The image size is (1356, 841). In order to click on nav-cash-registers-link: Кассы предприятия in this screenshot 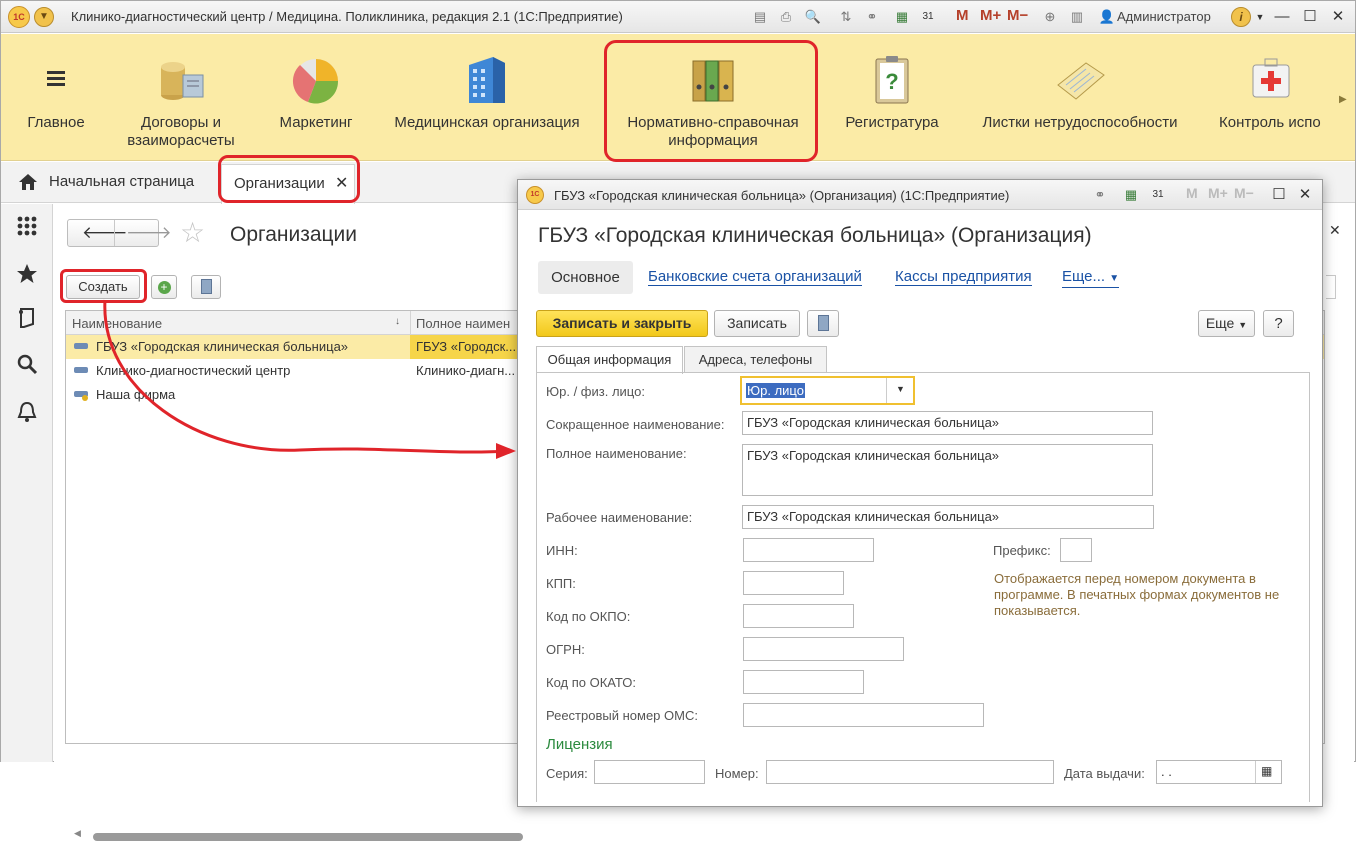, I will do `click(963, 277)`.